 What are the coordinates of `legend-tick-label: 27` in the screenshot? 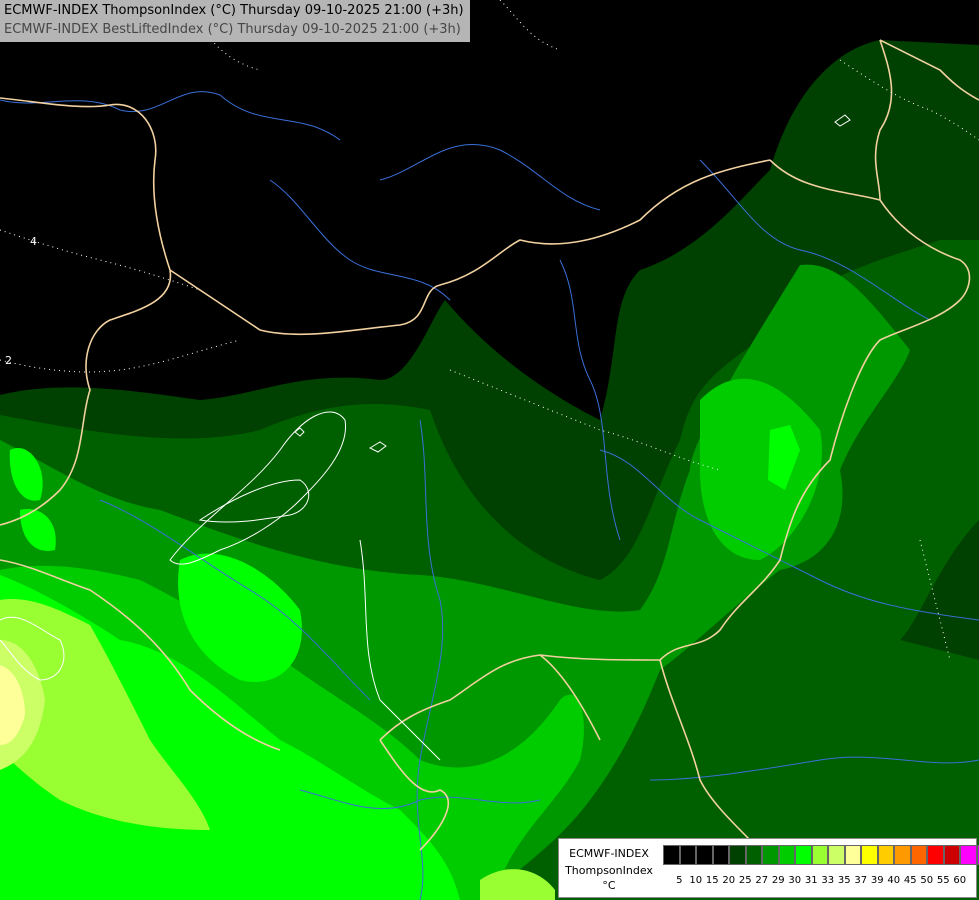 It's located at (762, 880).